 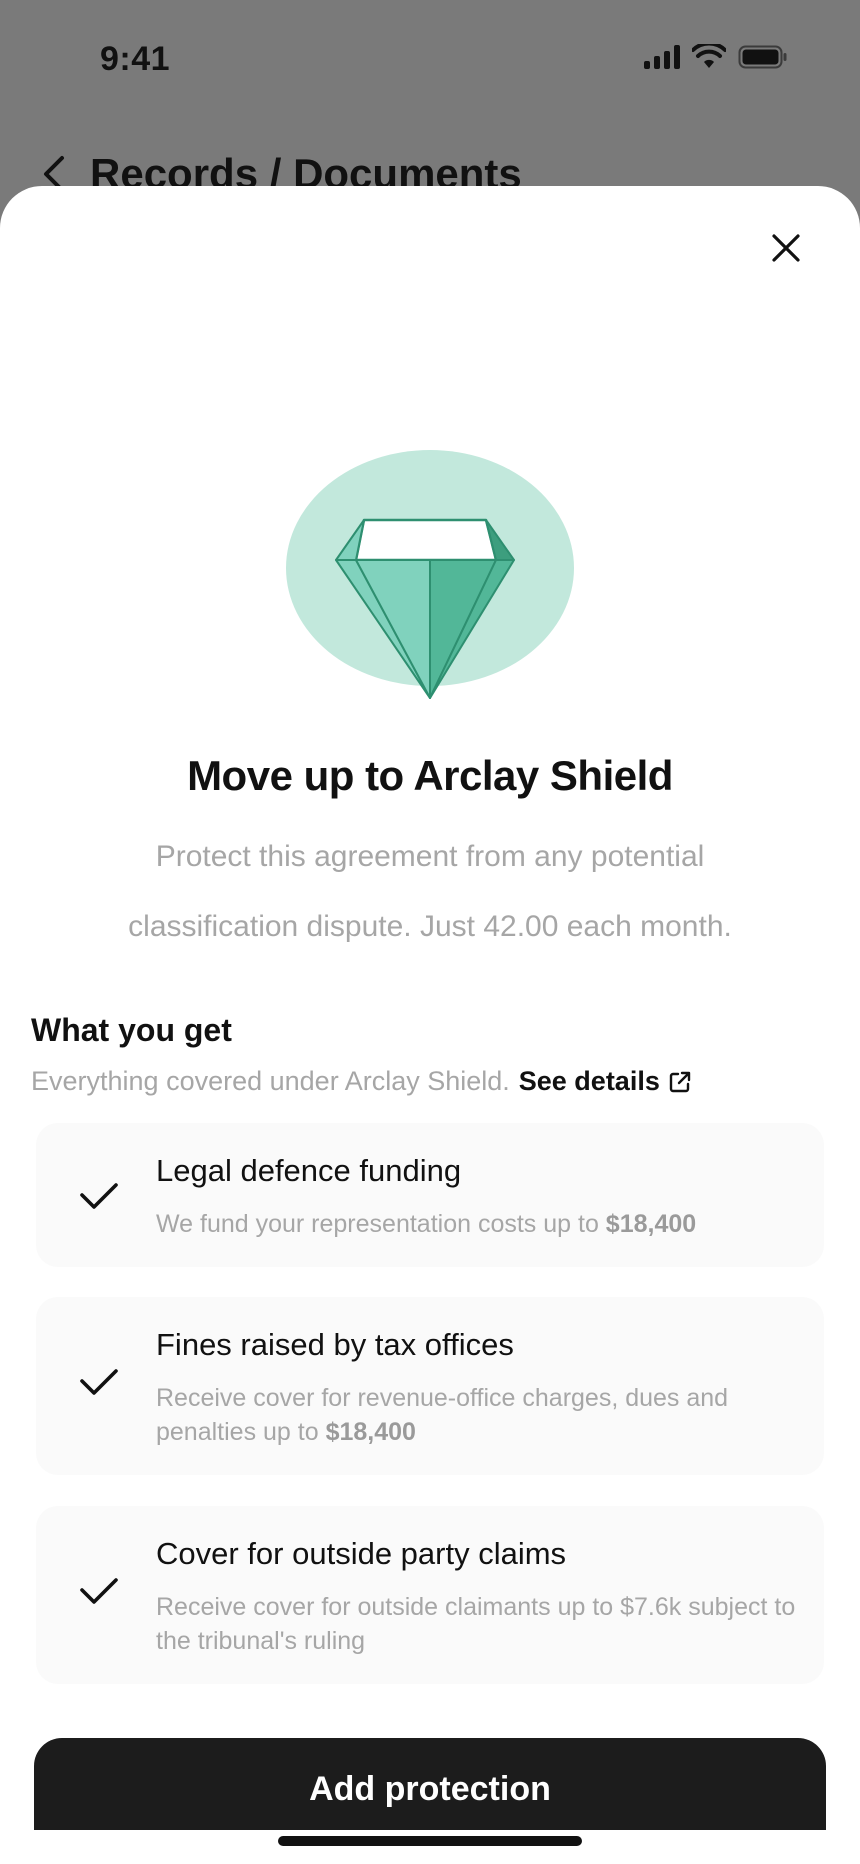 What do you see at coordinates (430, 60) in the screenshot?
I see `status-bar: 9:41` at bounding box center [430, 60].